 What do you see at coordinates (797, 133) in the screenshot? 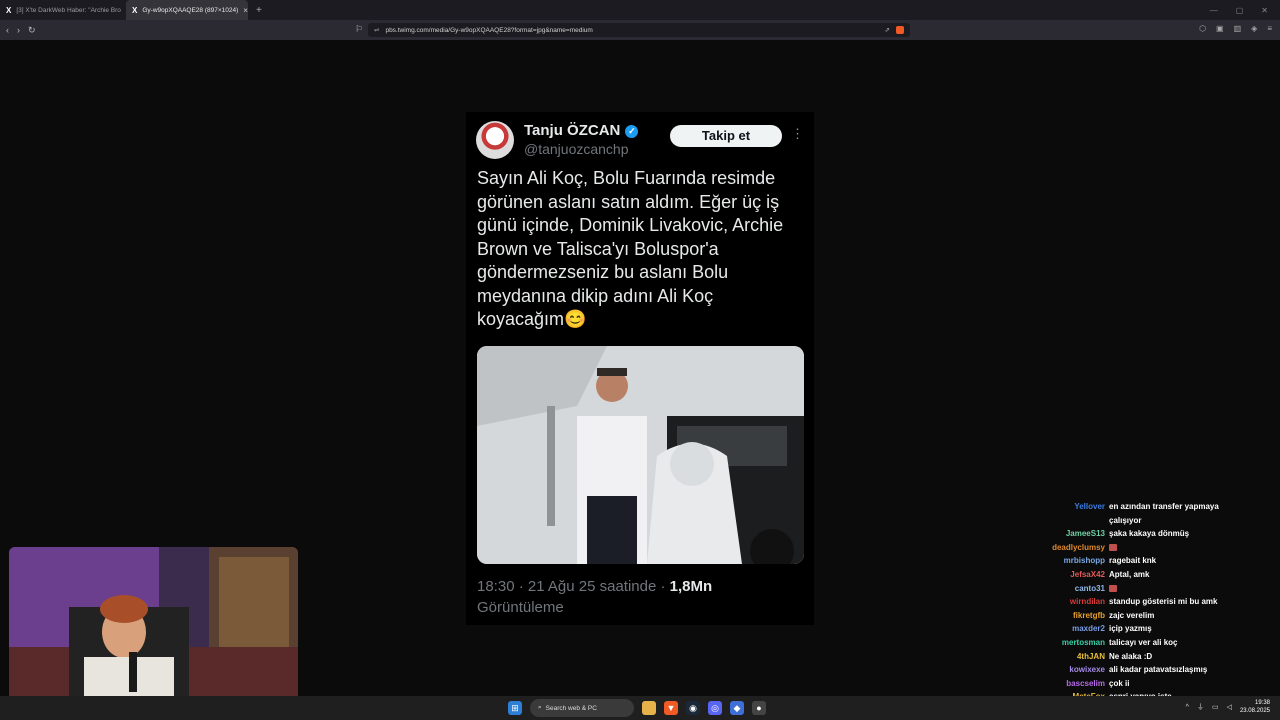
I see `more-options-icon: ⋮` at bounding box center [797, 133].